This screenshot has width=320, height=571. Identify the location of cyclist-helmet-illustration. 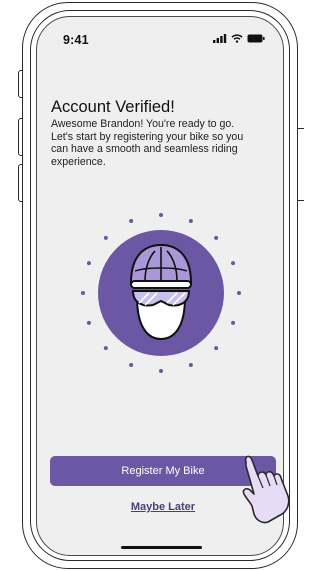
(161, 293).